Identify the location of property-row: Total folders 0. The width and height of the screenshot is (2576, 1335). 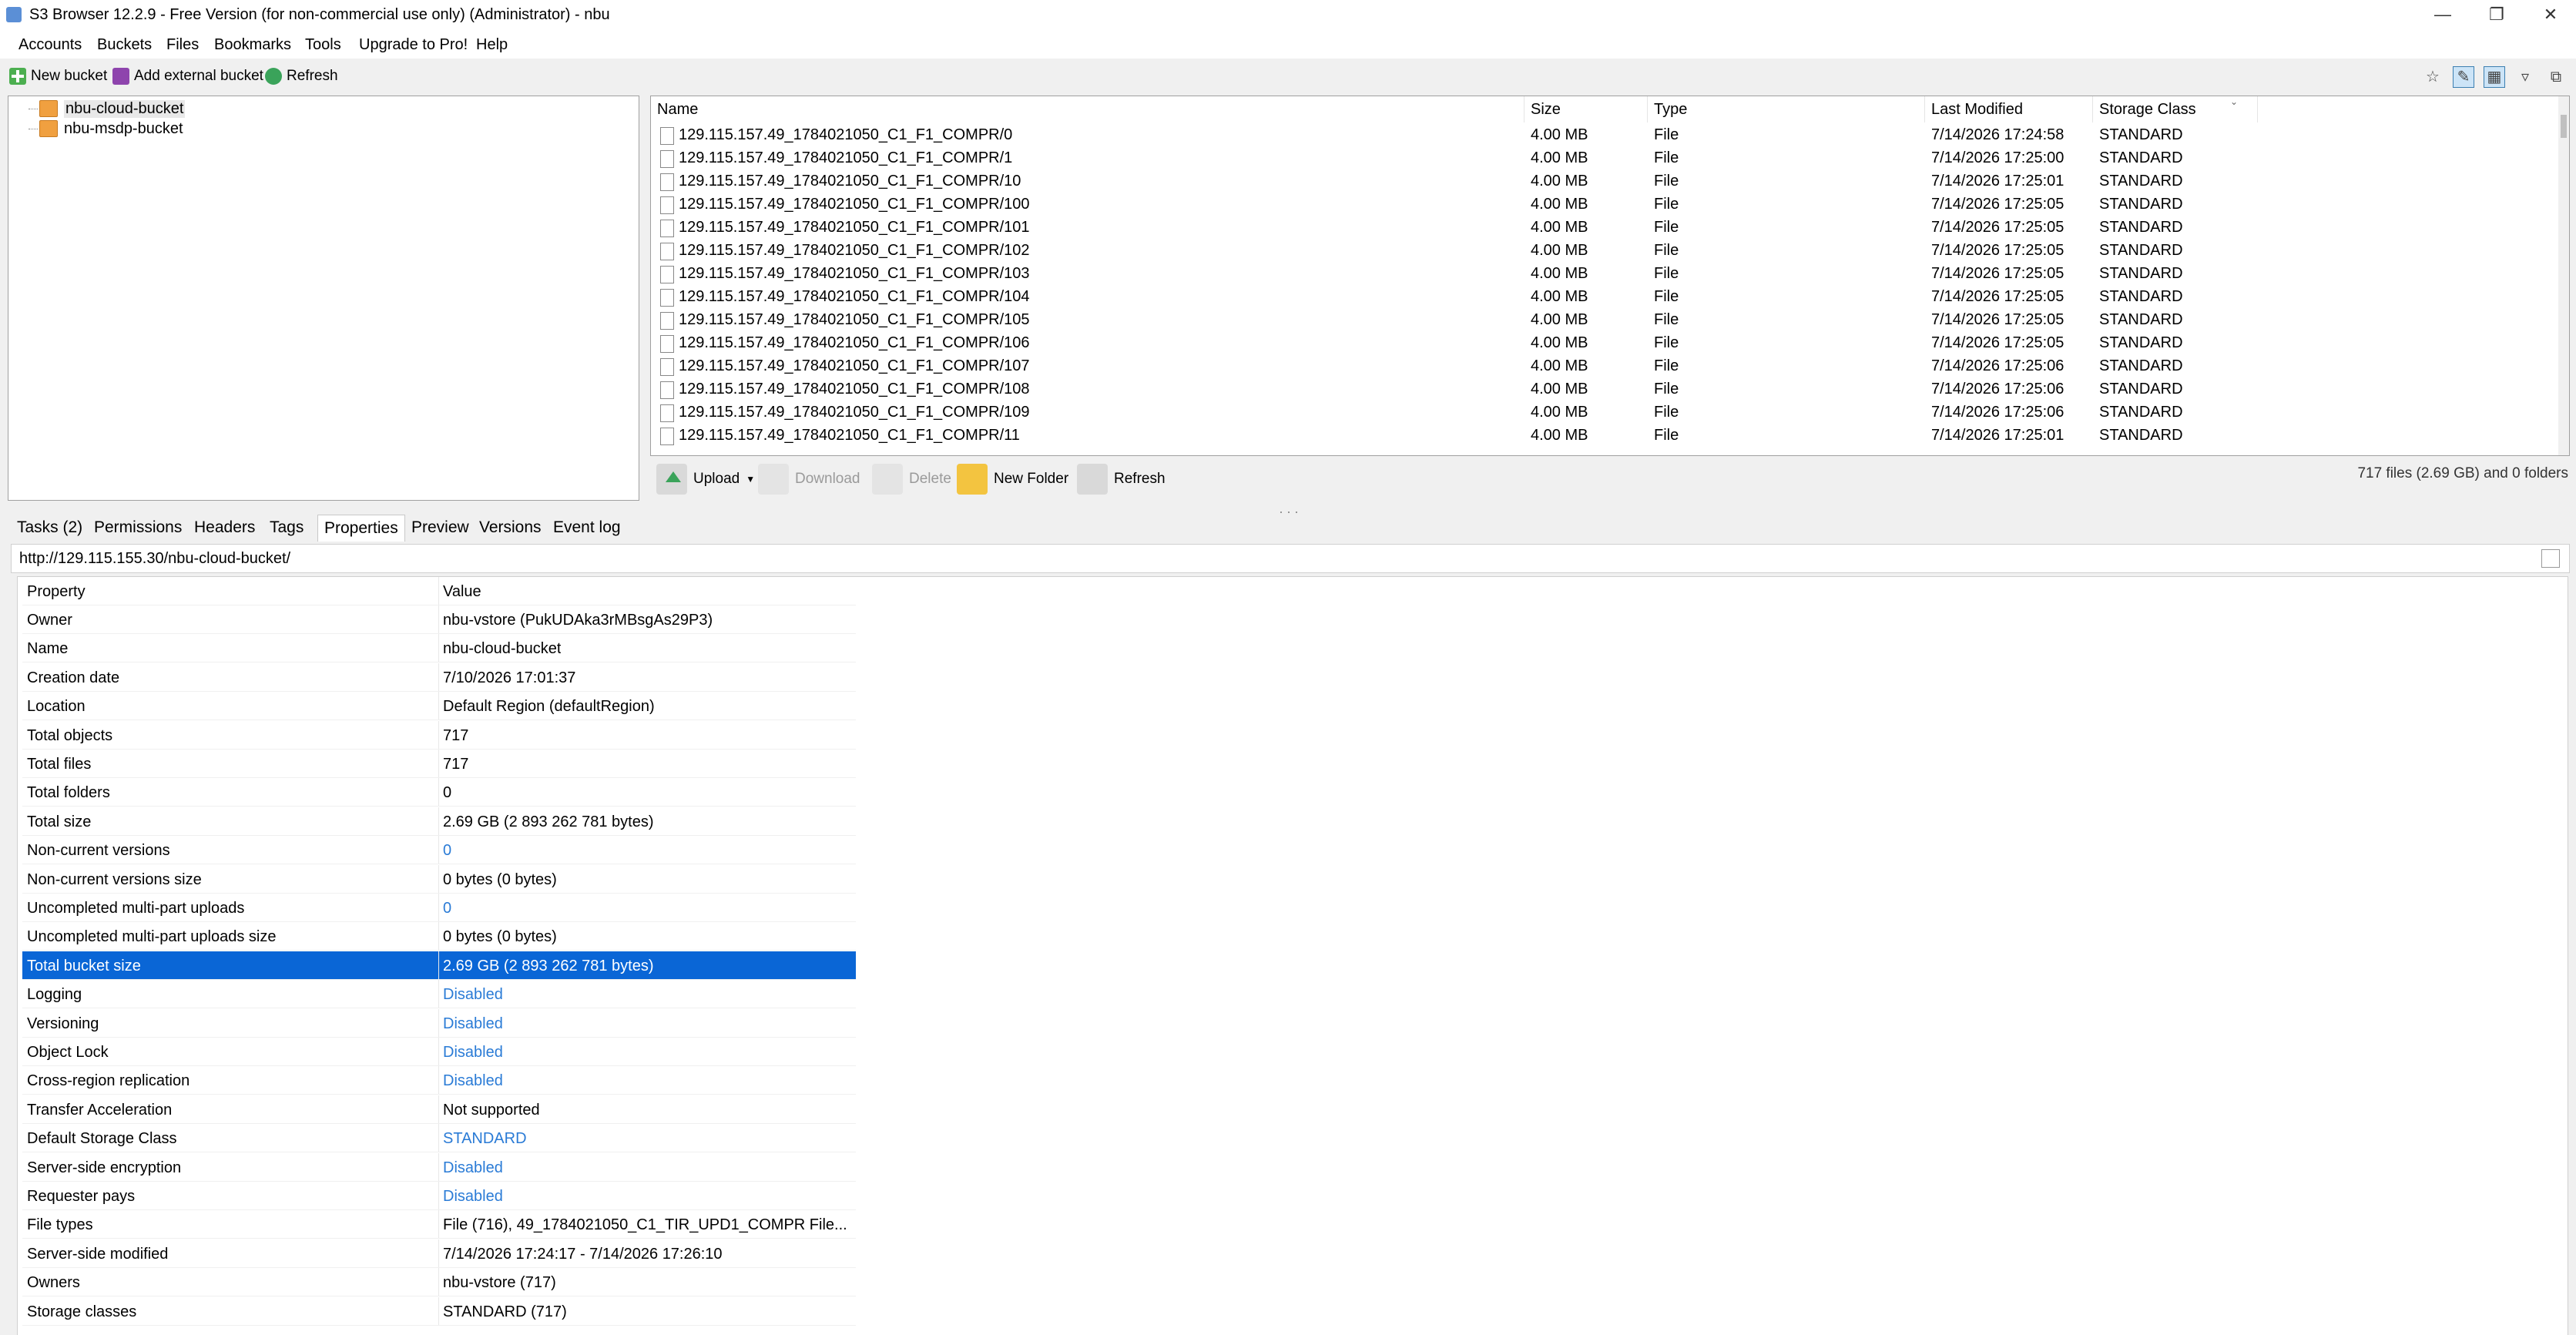
(439, 793).